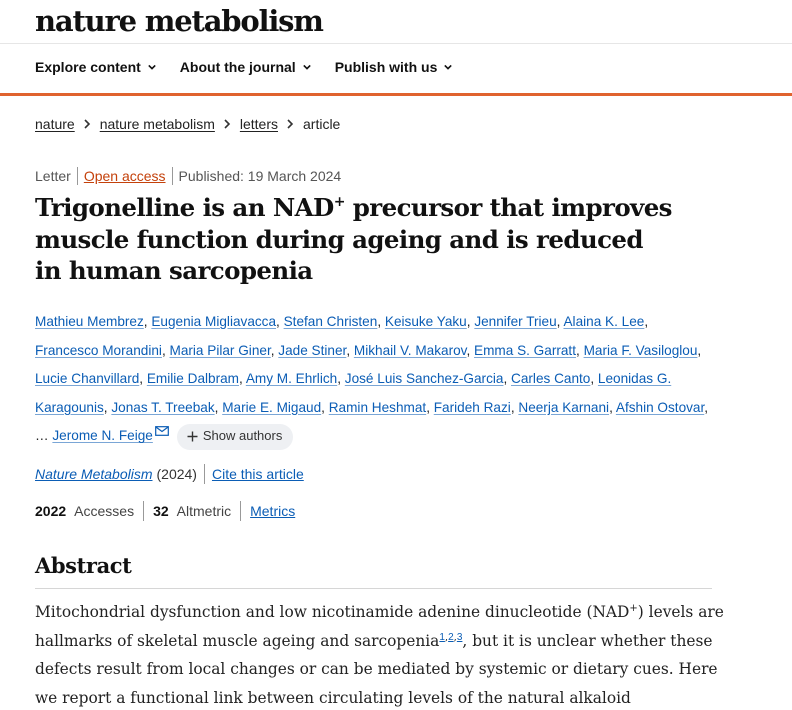 This screenshot has width=792, height=710. I want to click on author-link: Alaina K. Lee, so click(603, 321).